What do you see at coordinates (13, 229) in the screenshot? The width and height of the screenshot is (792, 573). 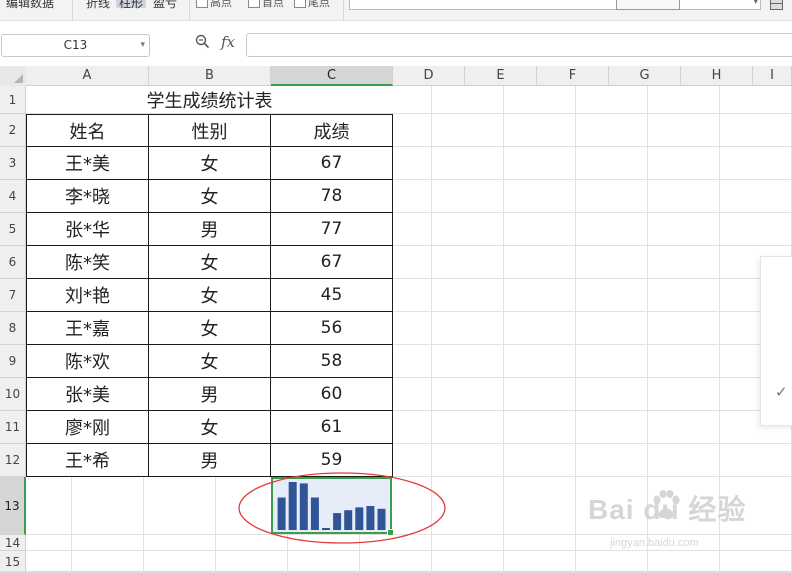 I see `row-header-5: 5` at bounding box center [13, 229].